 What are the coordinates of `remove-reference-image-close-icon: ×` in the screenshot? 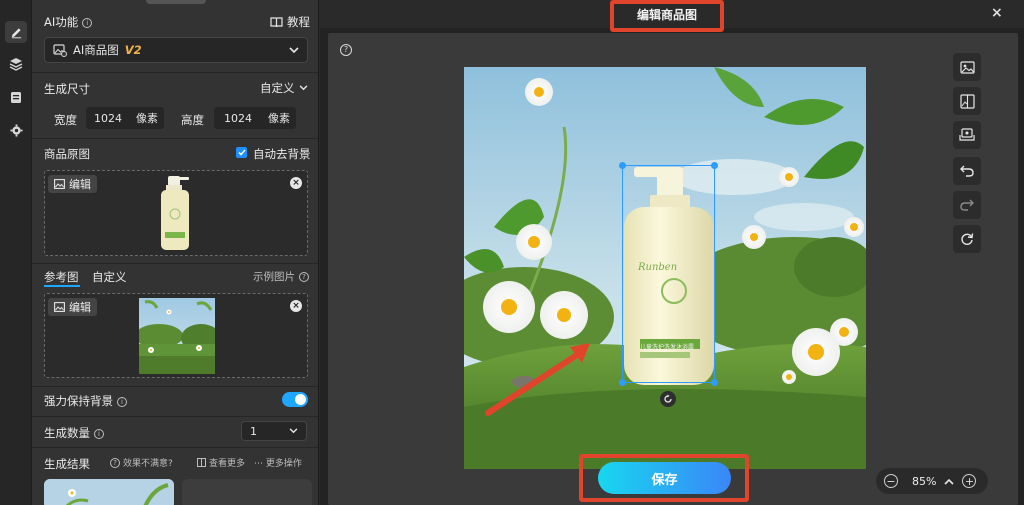 It's located at (296, 306).